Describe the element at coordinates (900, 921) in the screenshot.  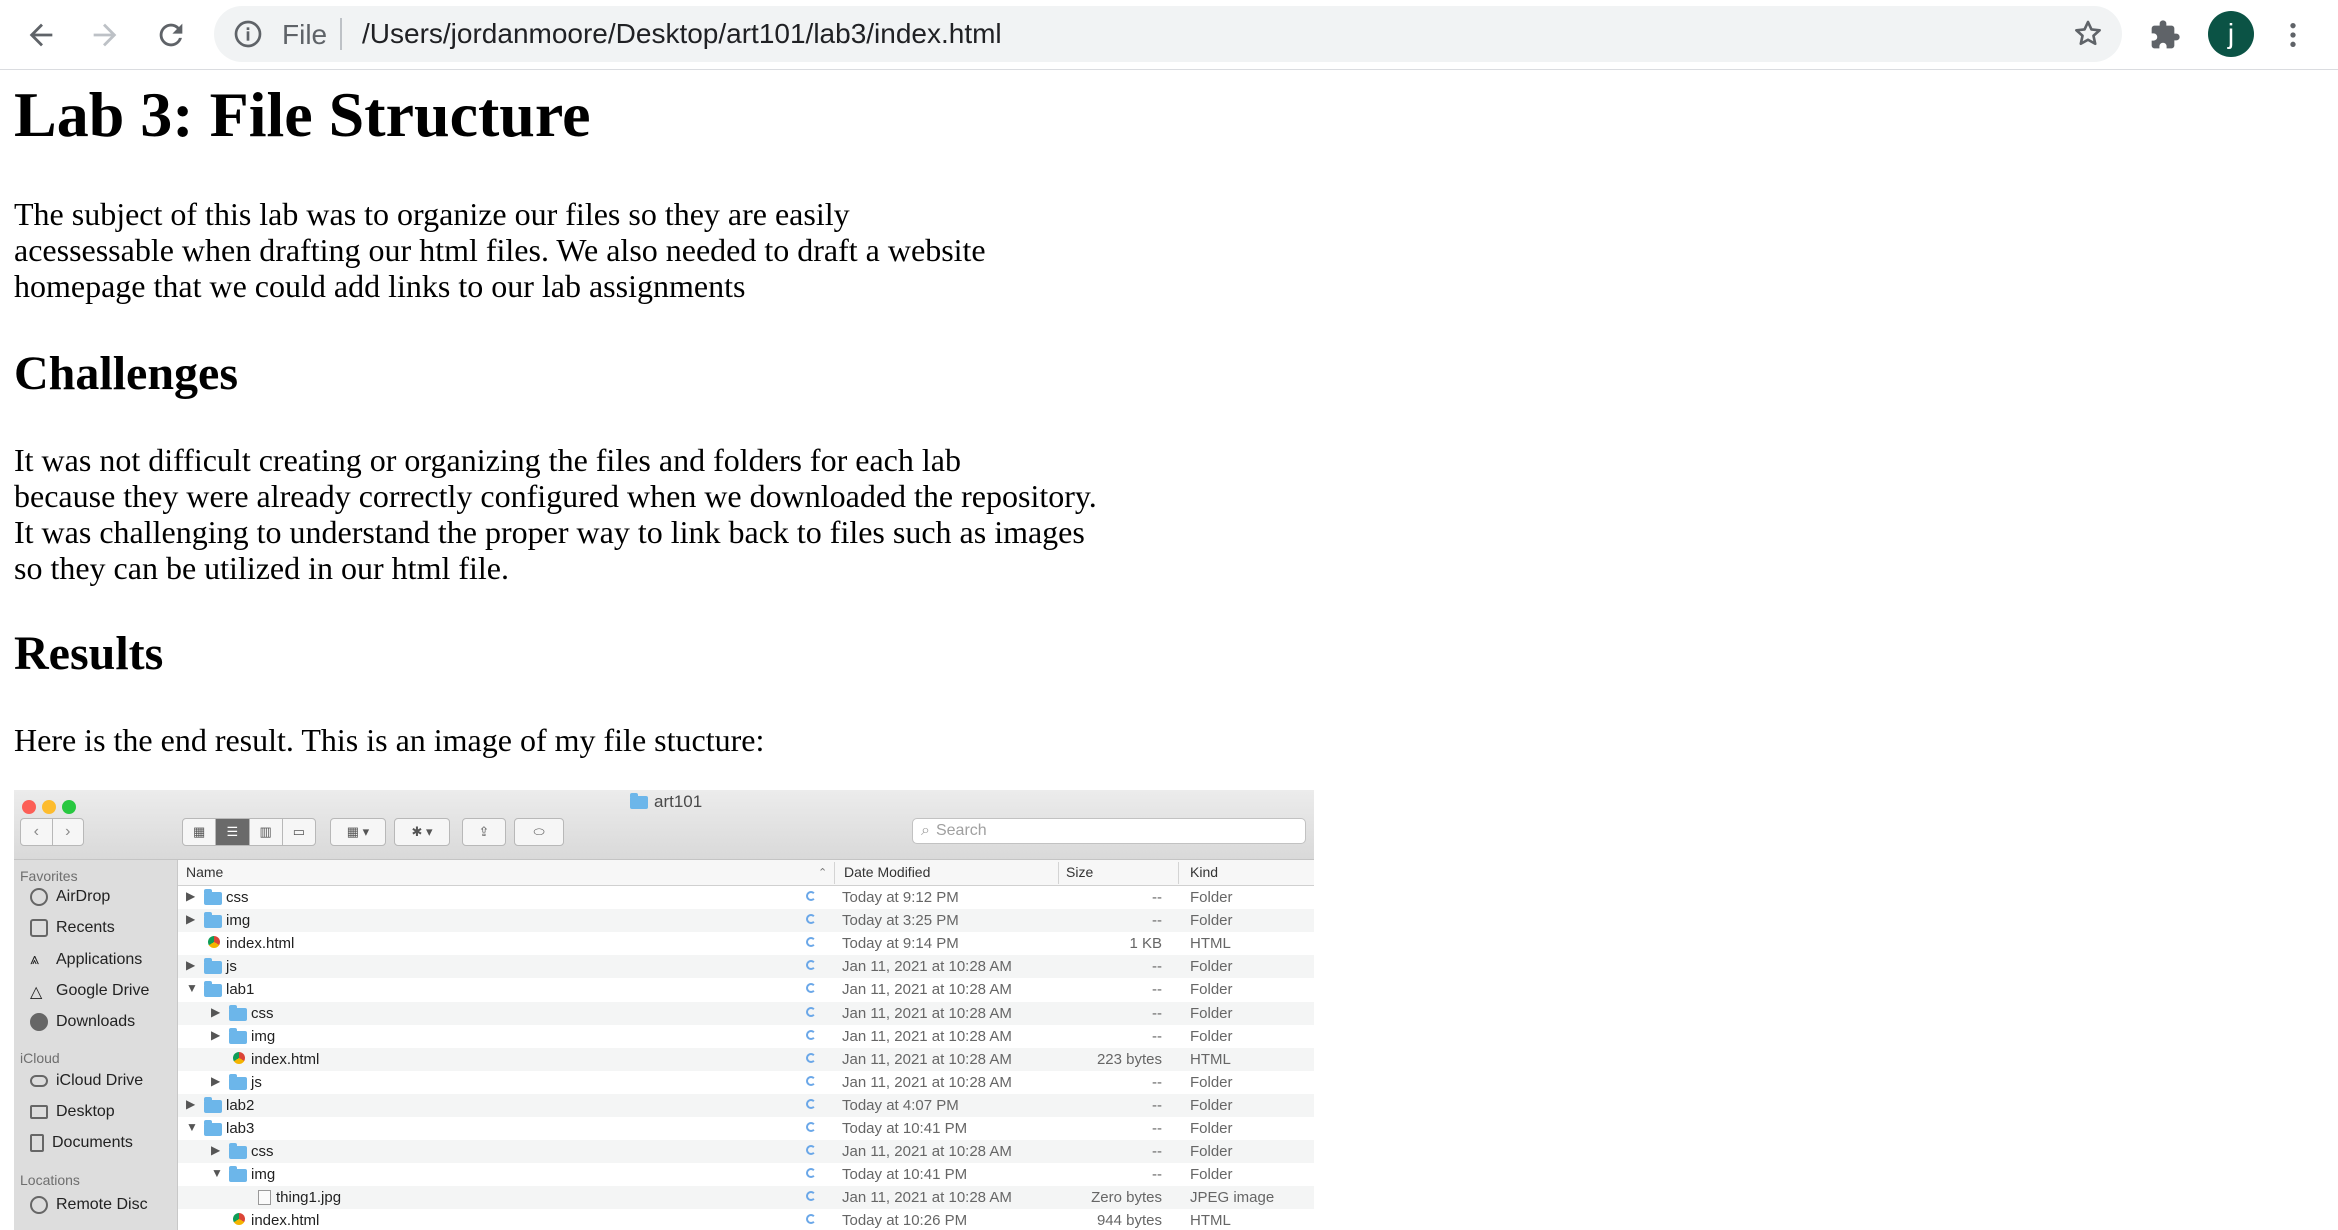
I see `file-date: Today at 3:25 PM` at that location.